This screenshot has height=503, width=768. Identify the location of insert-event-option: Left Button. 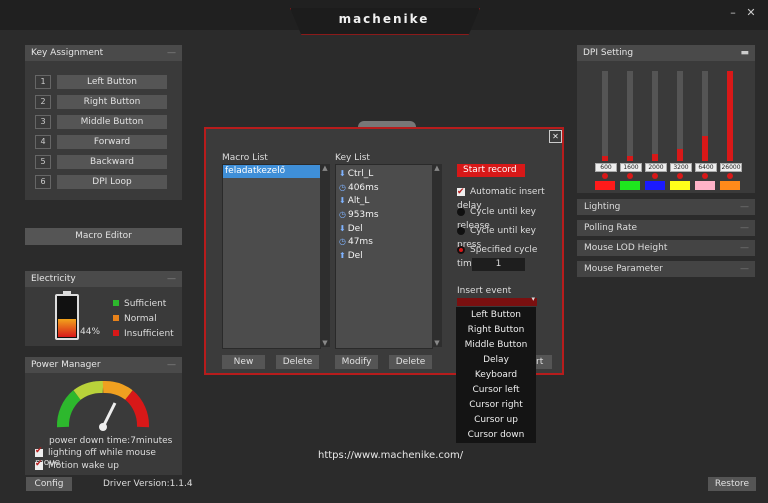
(496, 315).